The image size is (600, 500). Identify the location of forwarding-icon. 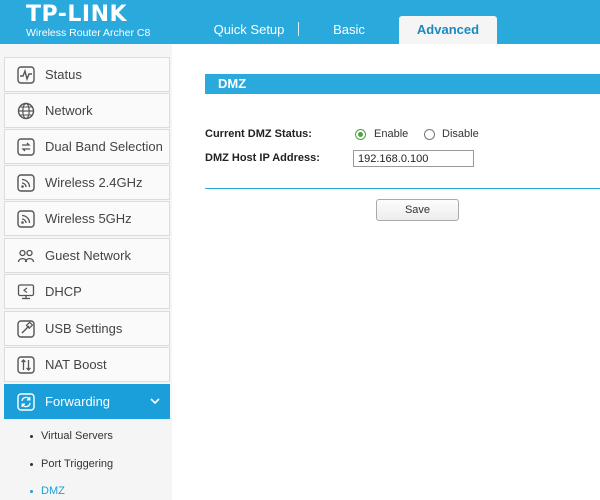
(26, 402).